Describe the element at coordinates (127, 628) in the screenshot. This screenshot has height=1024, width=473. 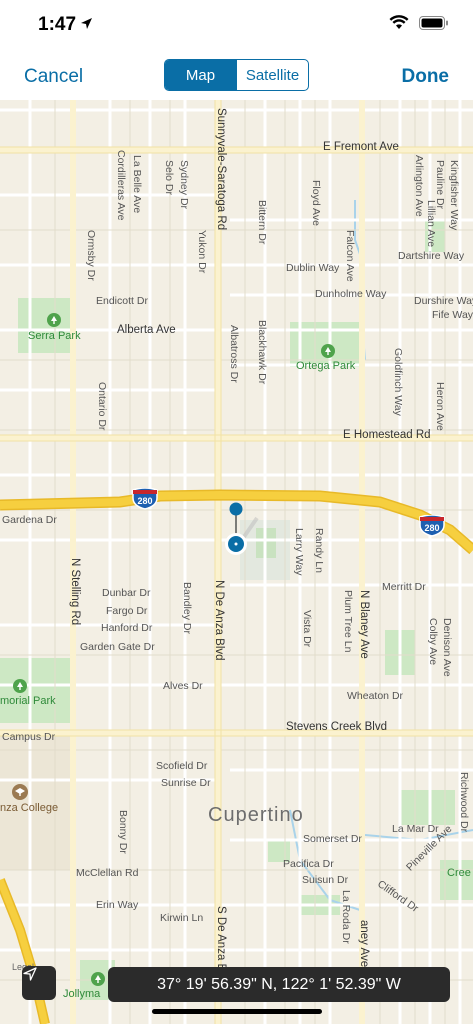
I see `road-label-hanford: Hanford Dr` at that location.